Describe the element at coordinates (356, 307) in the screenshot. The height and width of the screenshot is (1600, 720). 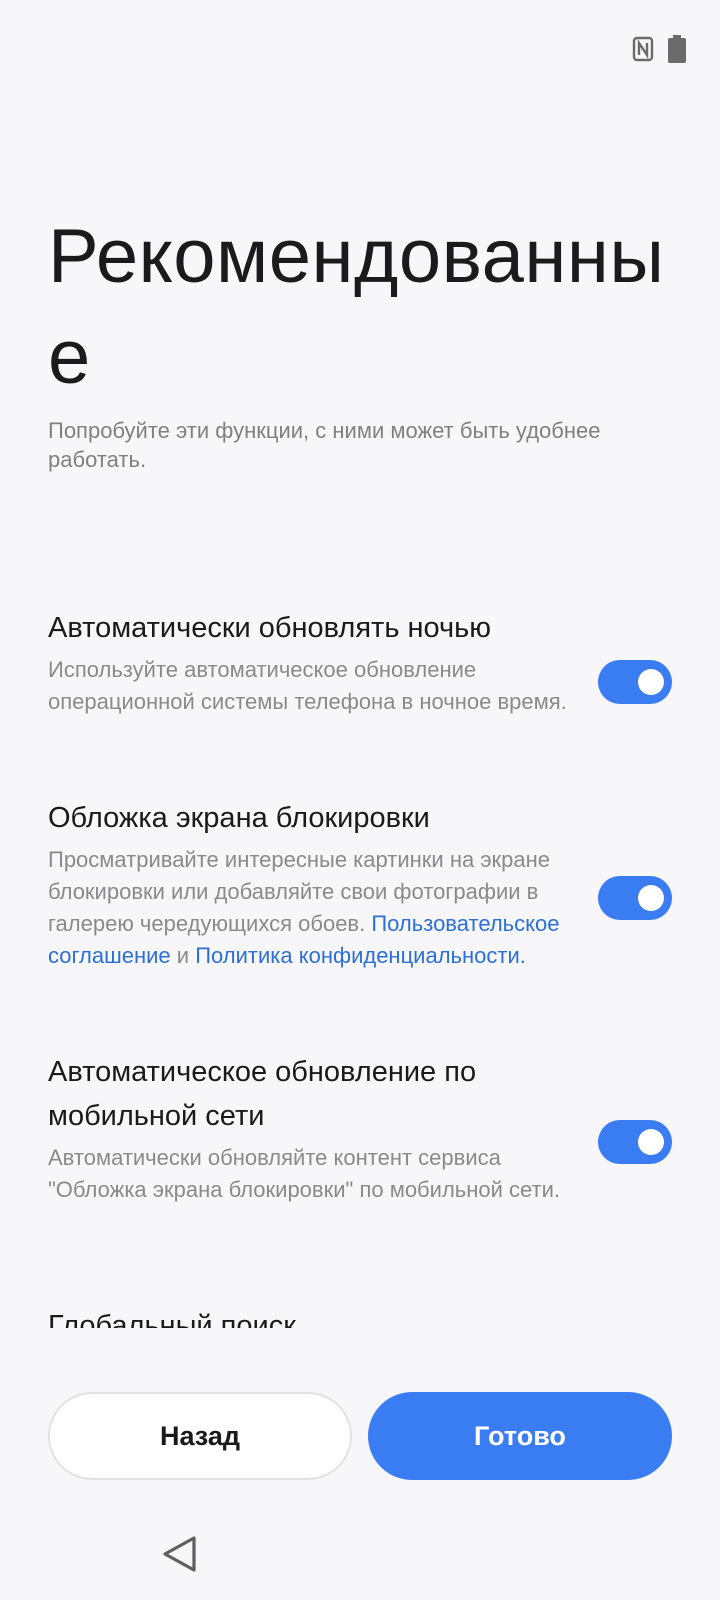
I see `page-title: Рекомендованные` at that location.